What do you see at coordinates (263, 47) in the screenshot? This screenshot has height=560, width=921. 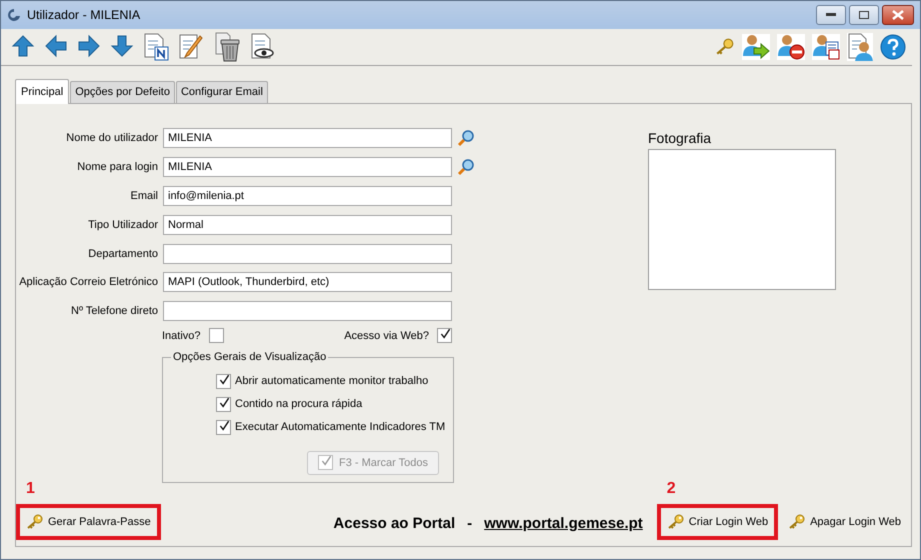 I see `document-eye-icon` at bounding box center [263, 47].